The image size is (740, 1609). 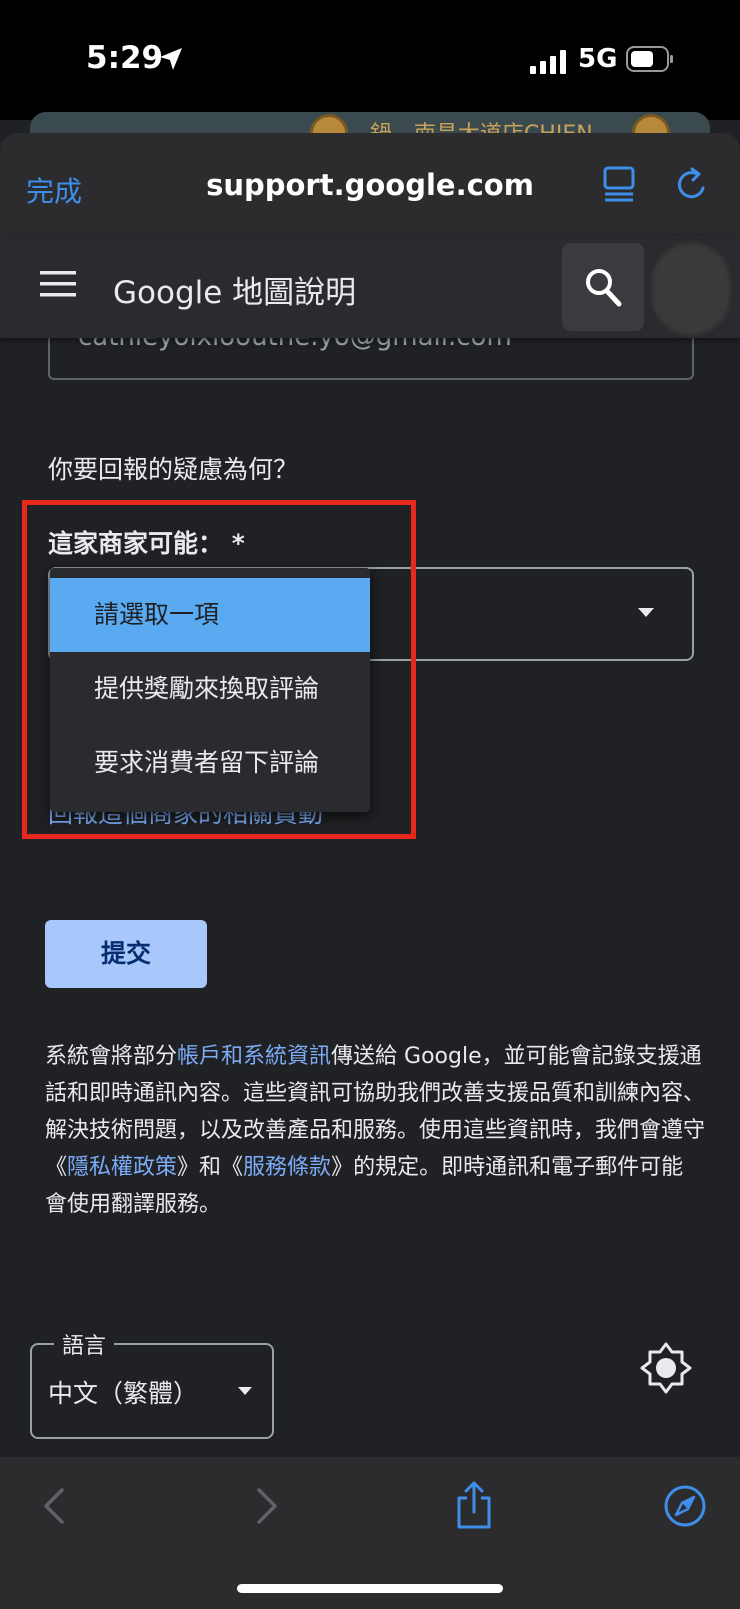 I want to click on back-chevron-icon, so click(x=54, y=1506).